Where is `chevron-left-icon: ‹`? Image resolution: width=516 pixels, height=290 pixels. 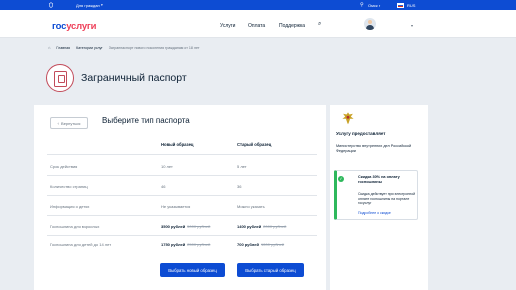 chevron-left-icon: ‹ is located at coordinates (58, 123).